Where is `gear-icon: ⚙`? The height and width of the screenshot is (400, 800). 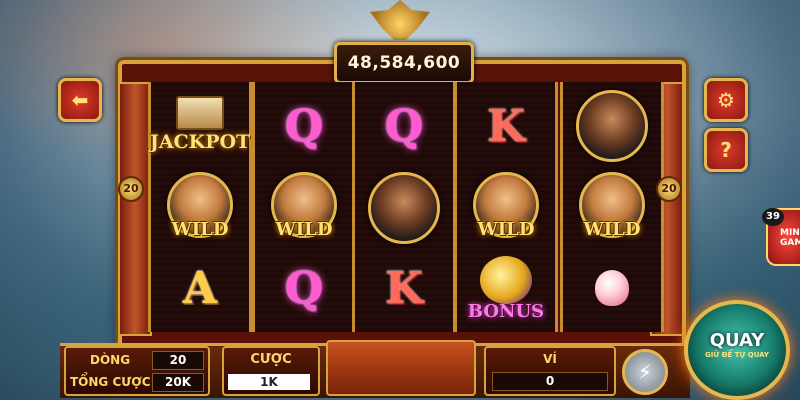 gear-icon: ⚙ is located at coordinates (726, 100).